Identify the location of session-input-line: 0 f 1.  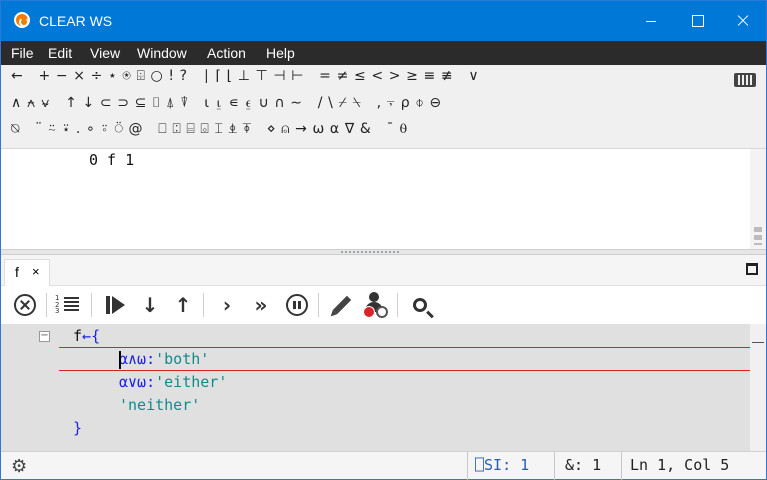
(111, 160).